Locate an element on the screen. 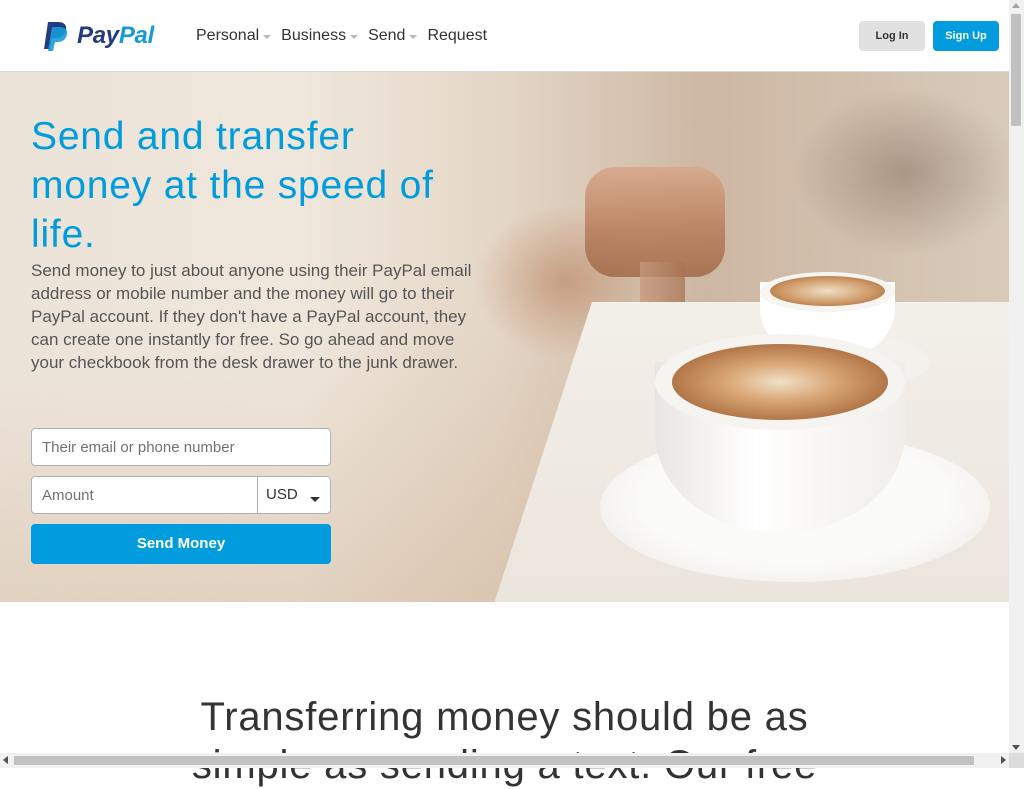 The image size is (1024, 789). nav-item-send: Send is located at coordinates (393, 36).